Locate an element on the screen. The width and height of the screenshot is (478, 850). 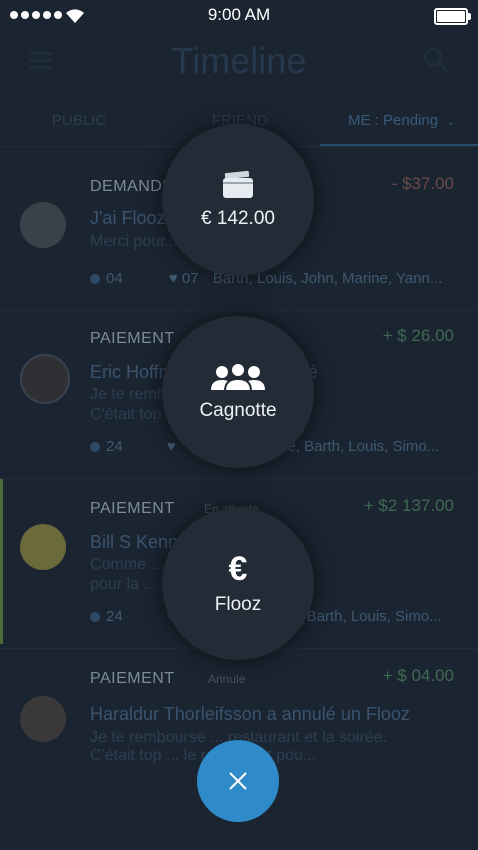
close-button is located at coordinates (238, 781).